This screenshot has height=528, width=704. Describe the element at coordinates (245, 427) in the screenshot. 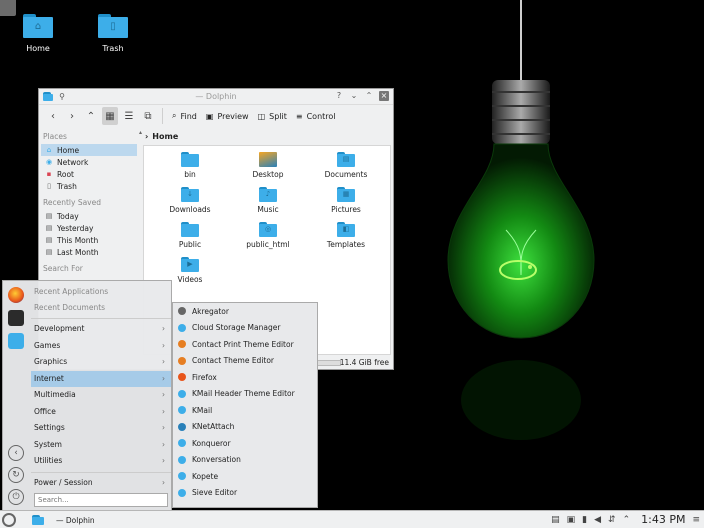

I see `submenu-item: KNetAttach` at that location.